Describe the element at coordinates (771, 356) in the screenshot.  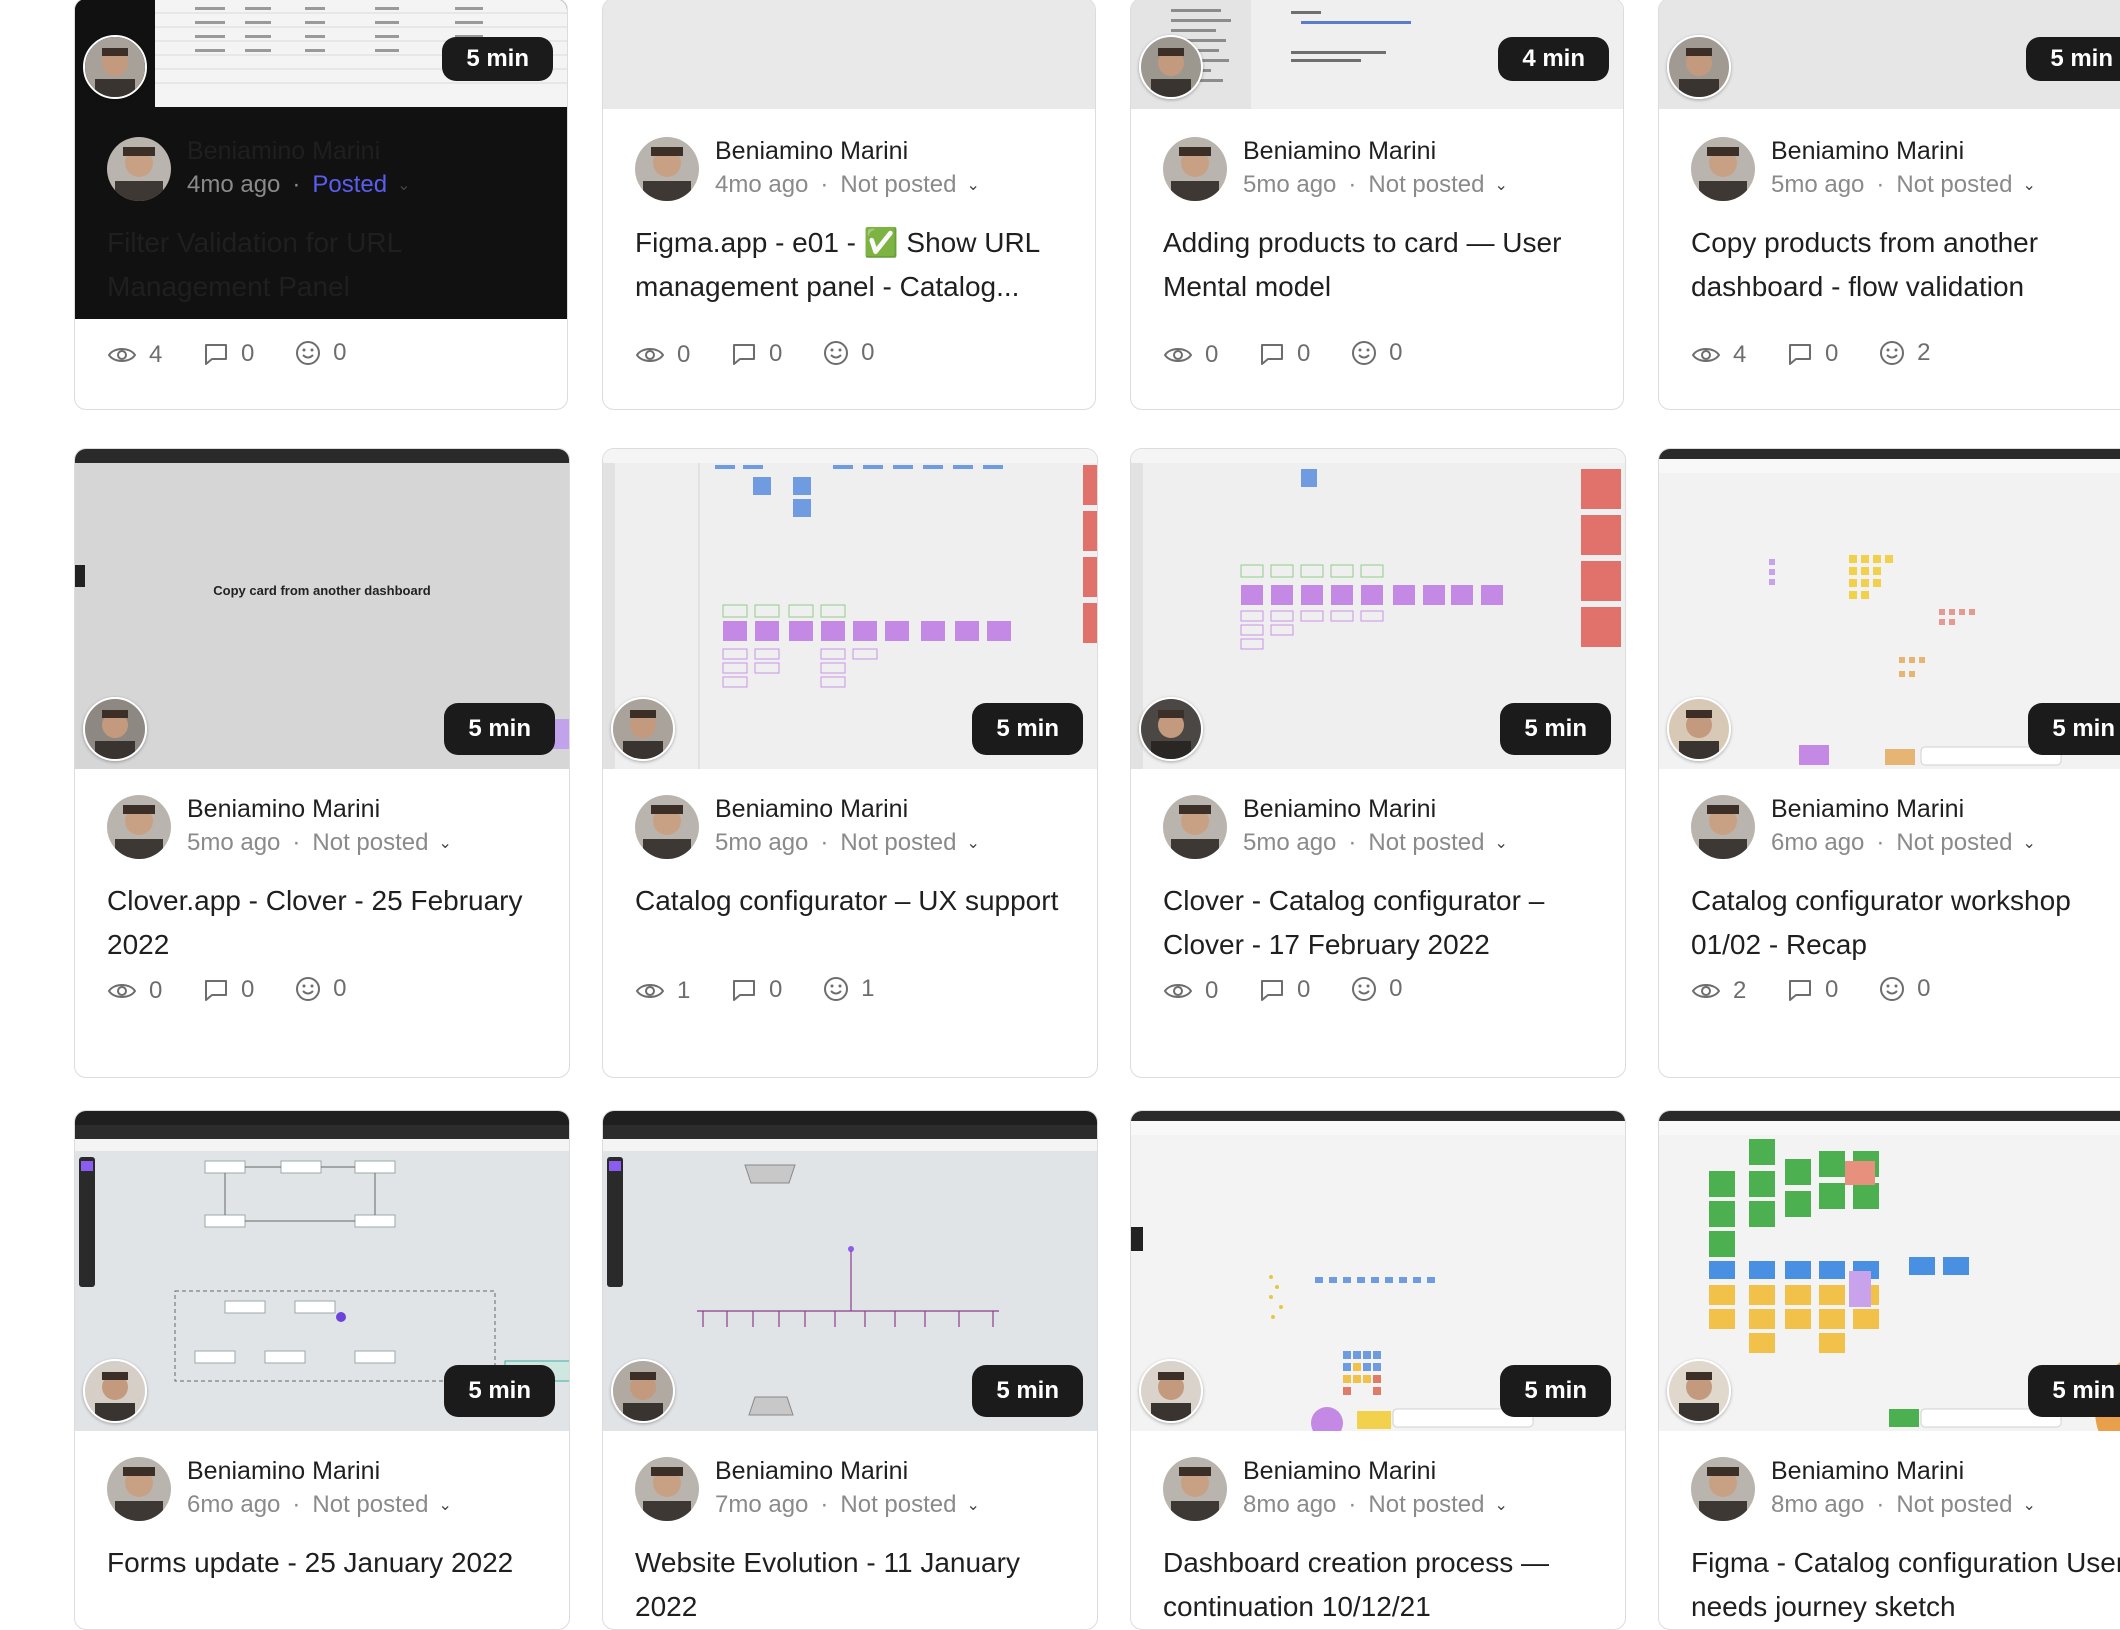
I see `video-stats: 0 0 0` at that location.